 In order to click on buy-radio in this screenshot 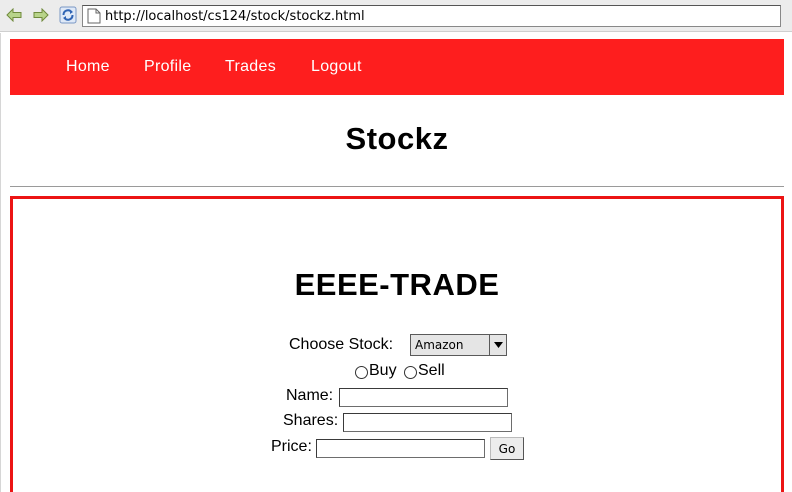, I will do `click(361, 372)`.